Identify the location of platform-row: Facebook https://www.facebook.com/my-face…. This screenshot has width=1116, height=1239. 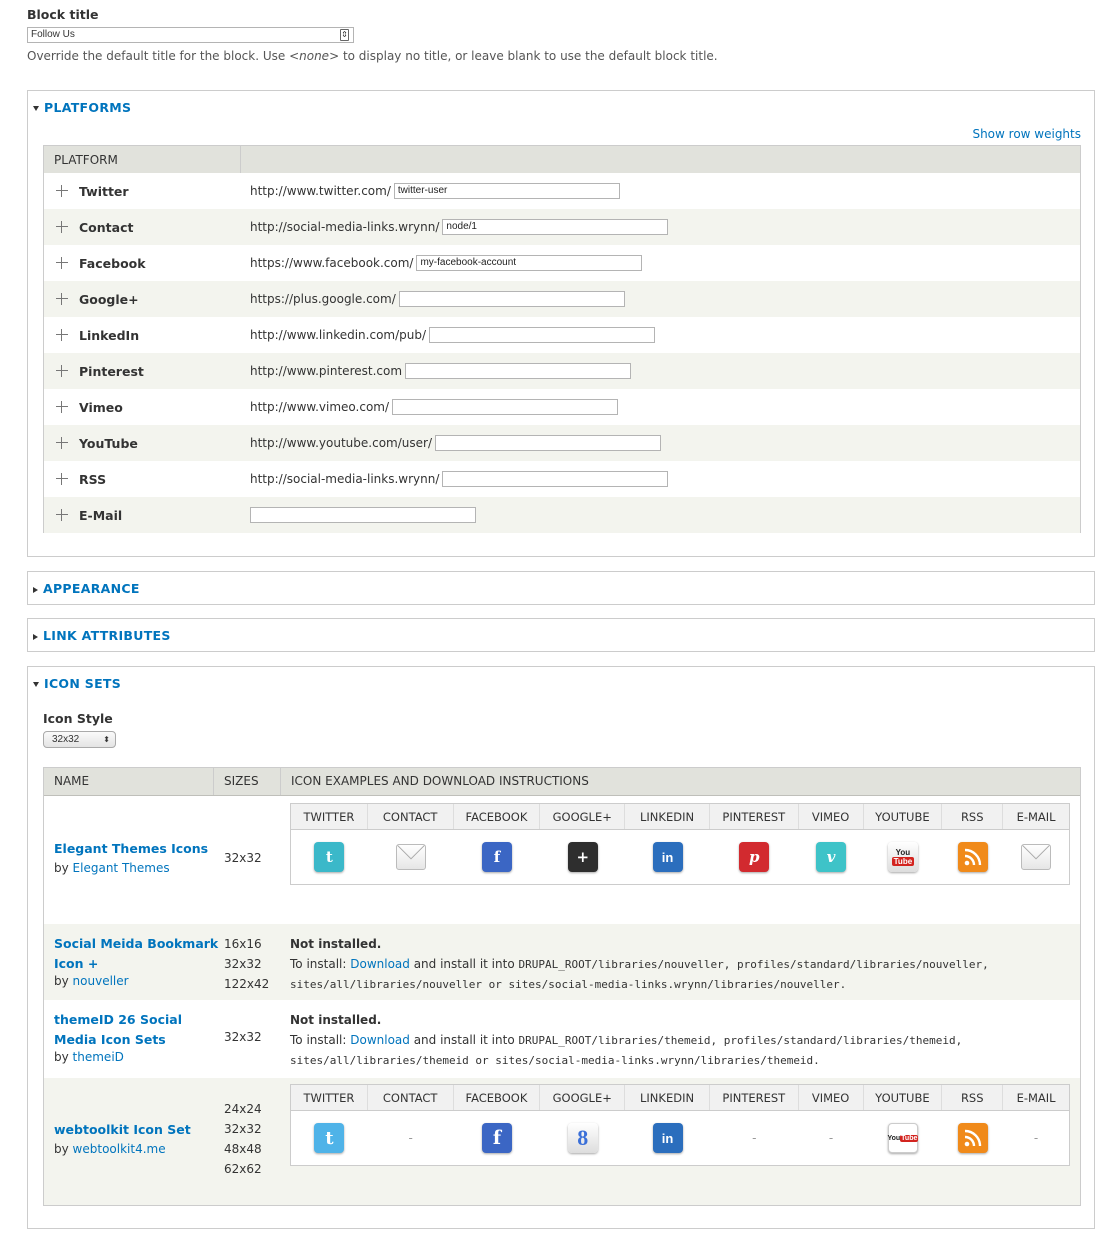
(562, 263).